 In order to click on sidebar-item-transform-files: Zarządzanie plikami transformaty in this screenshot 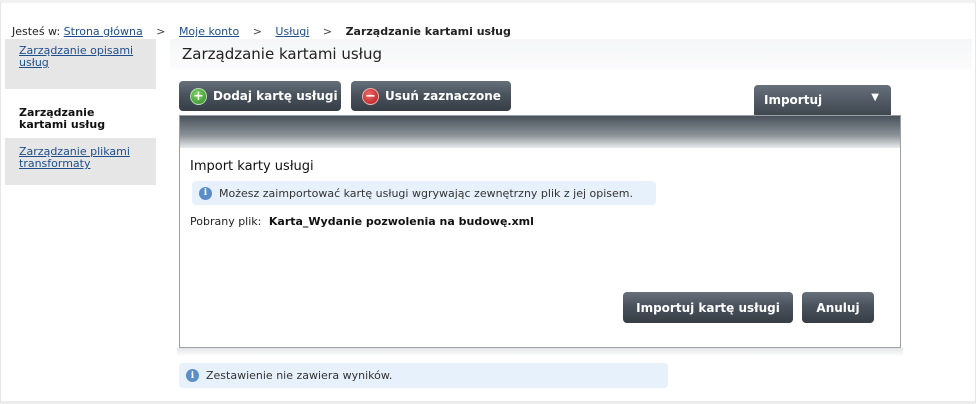, I will do `click(80, 161)`.